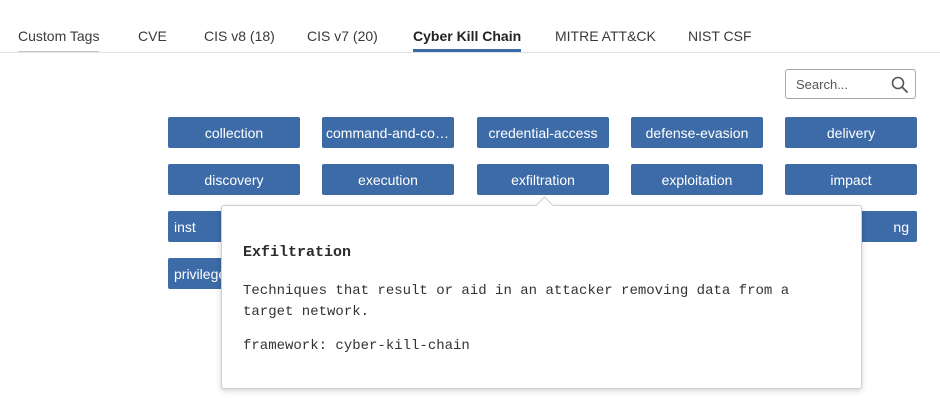 The image size is (940, 408). I want to click on tag-label: execution, so click(388, 179).